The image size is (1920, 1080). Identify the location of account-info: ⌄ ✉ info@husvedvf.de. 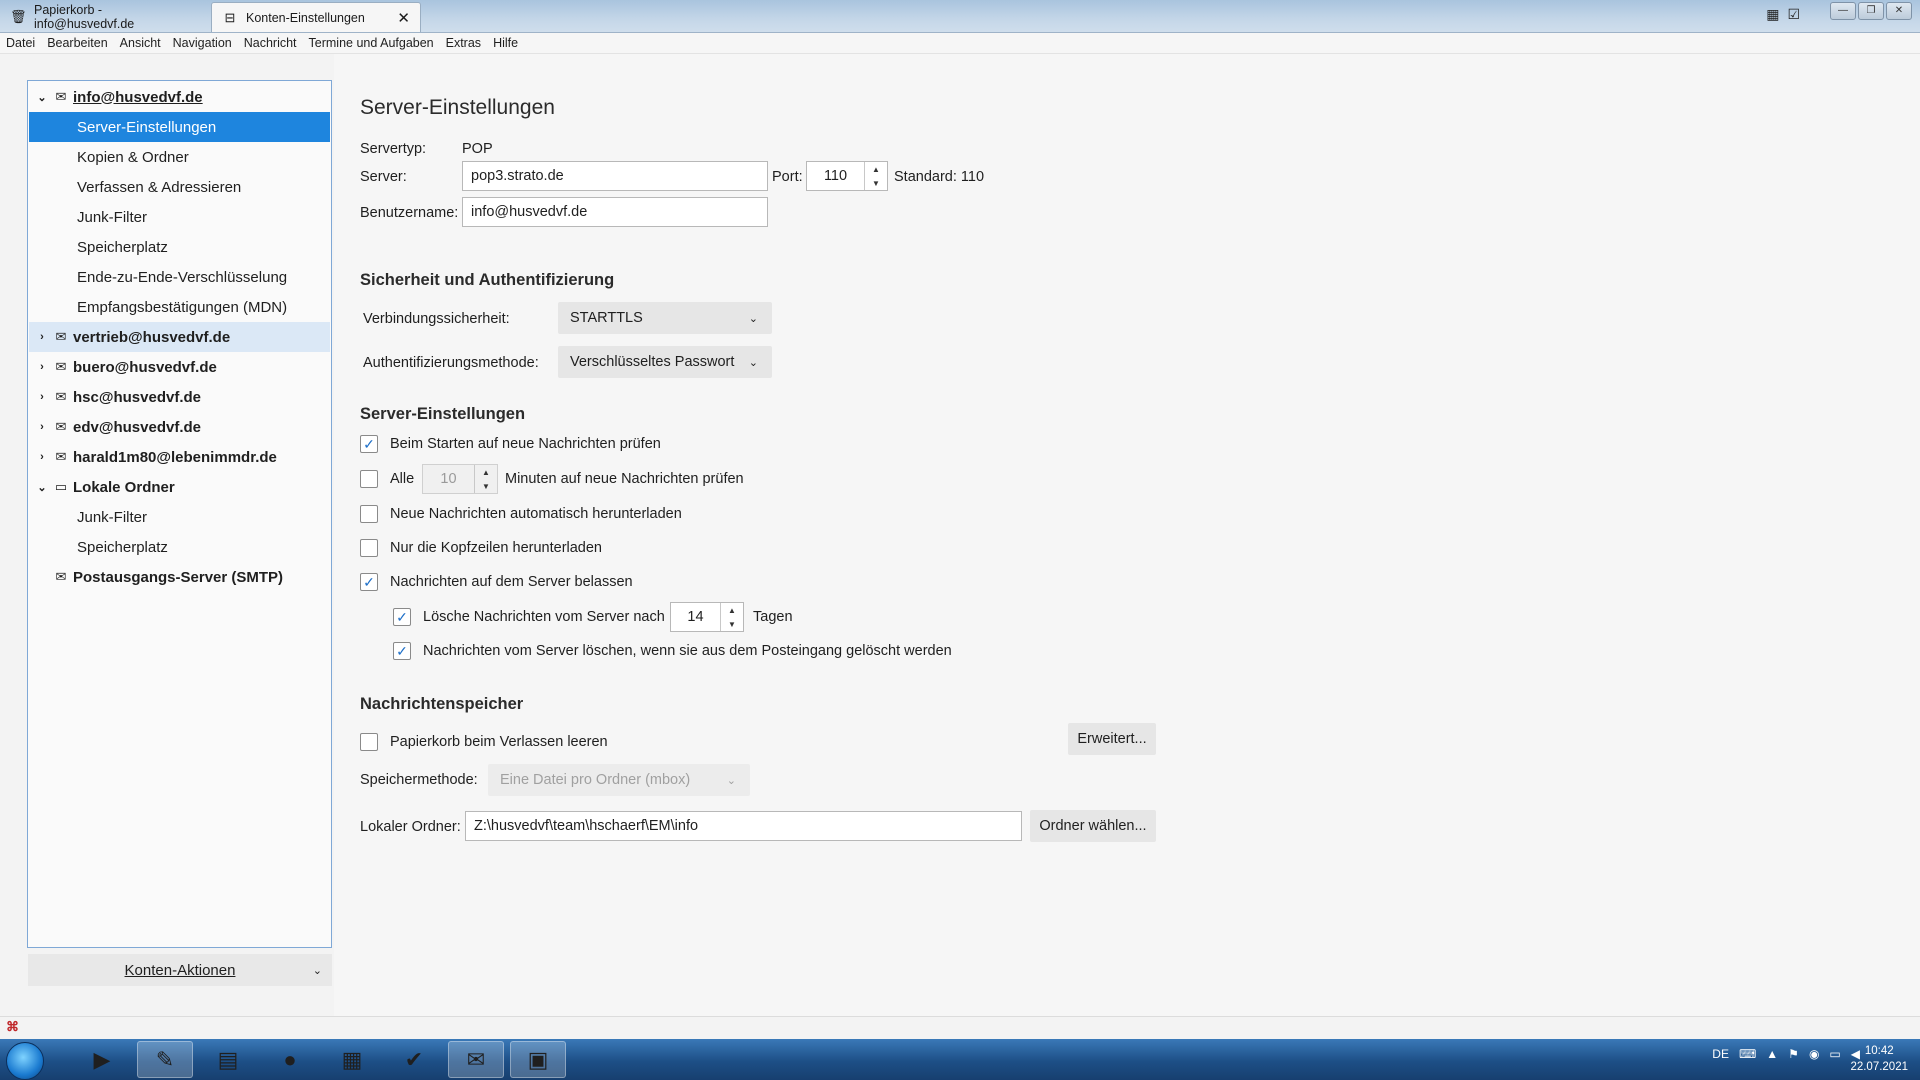
(179, 97).